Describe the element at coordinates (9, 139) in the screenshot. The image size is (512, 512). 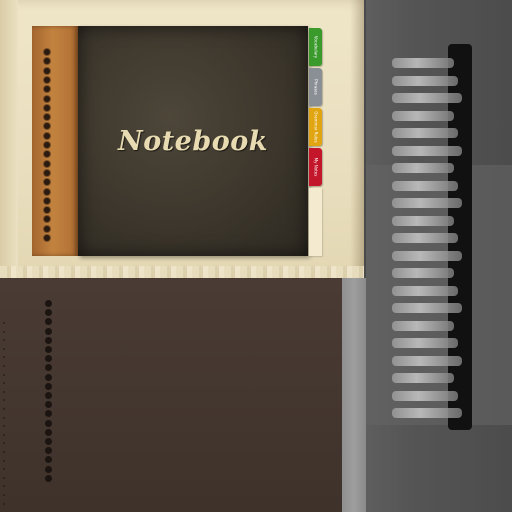
I see `cream-page-margin` at that location.